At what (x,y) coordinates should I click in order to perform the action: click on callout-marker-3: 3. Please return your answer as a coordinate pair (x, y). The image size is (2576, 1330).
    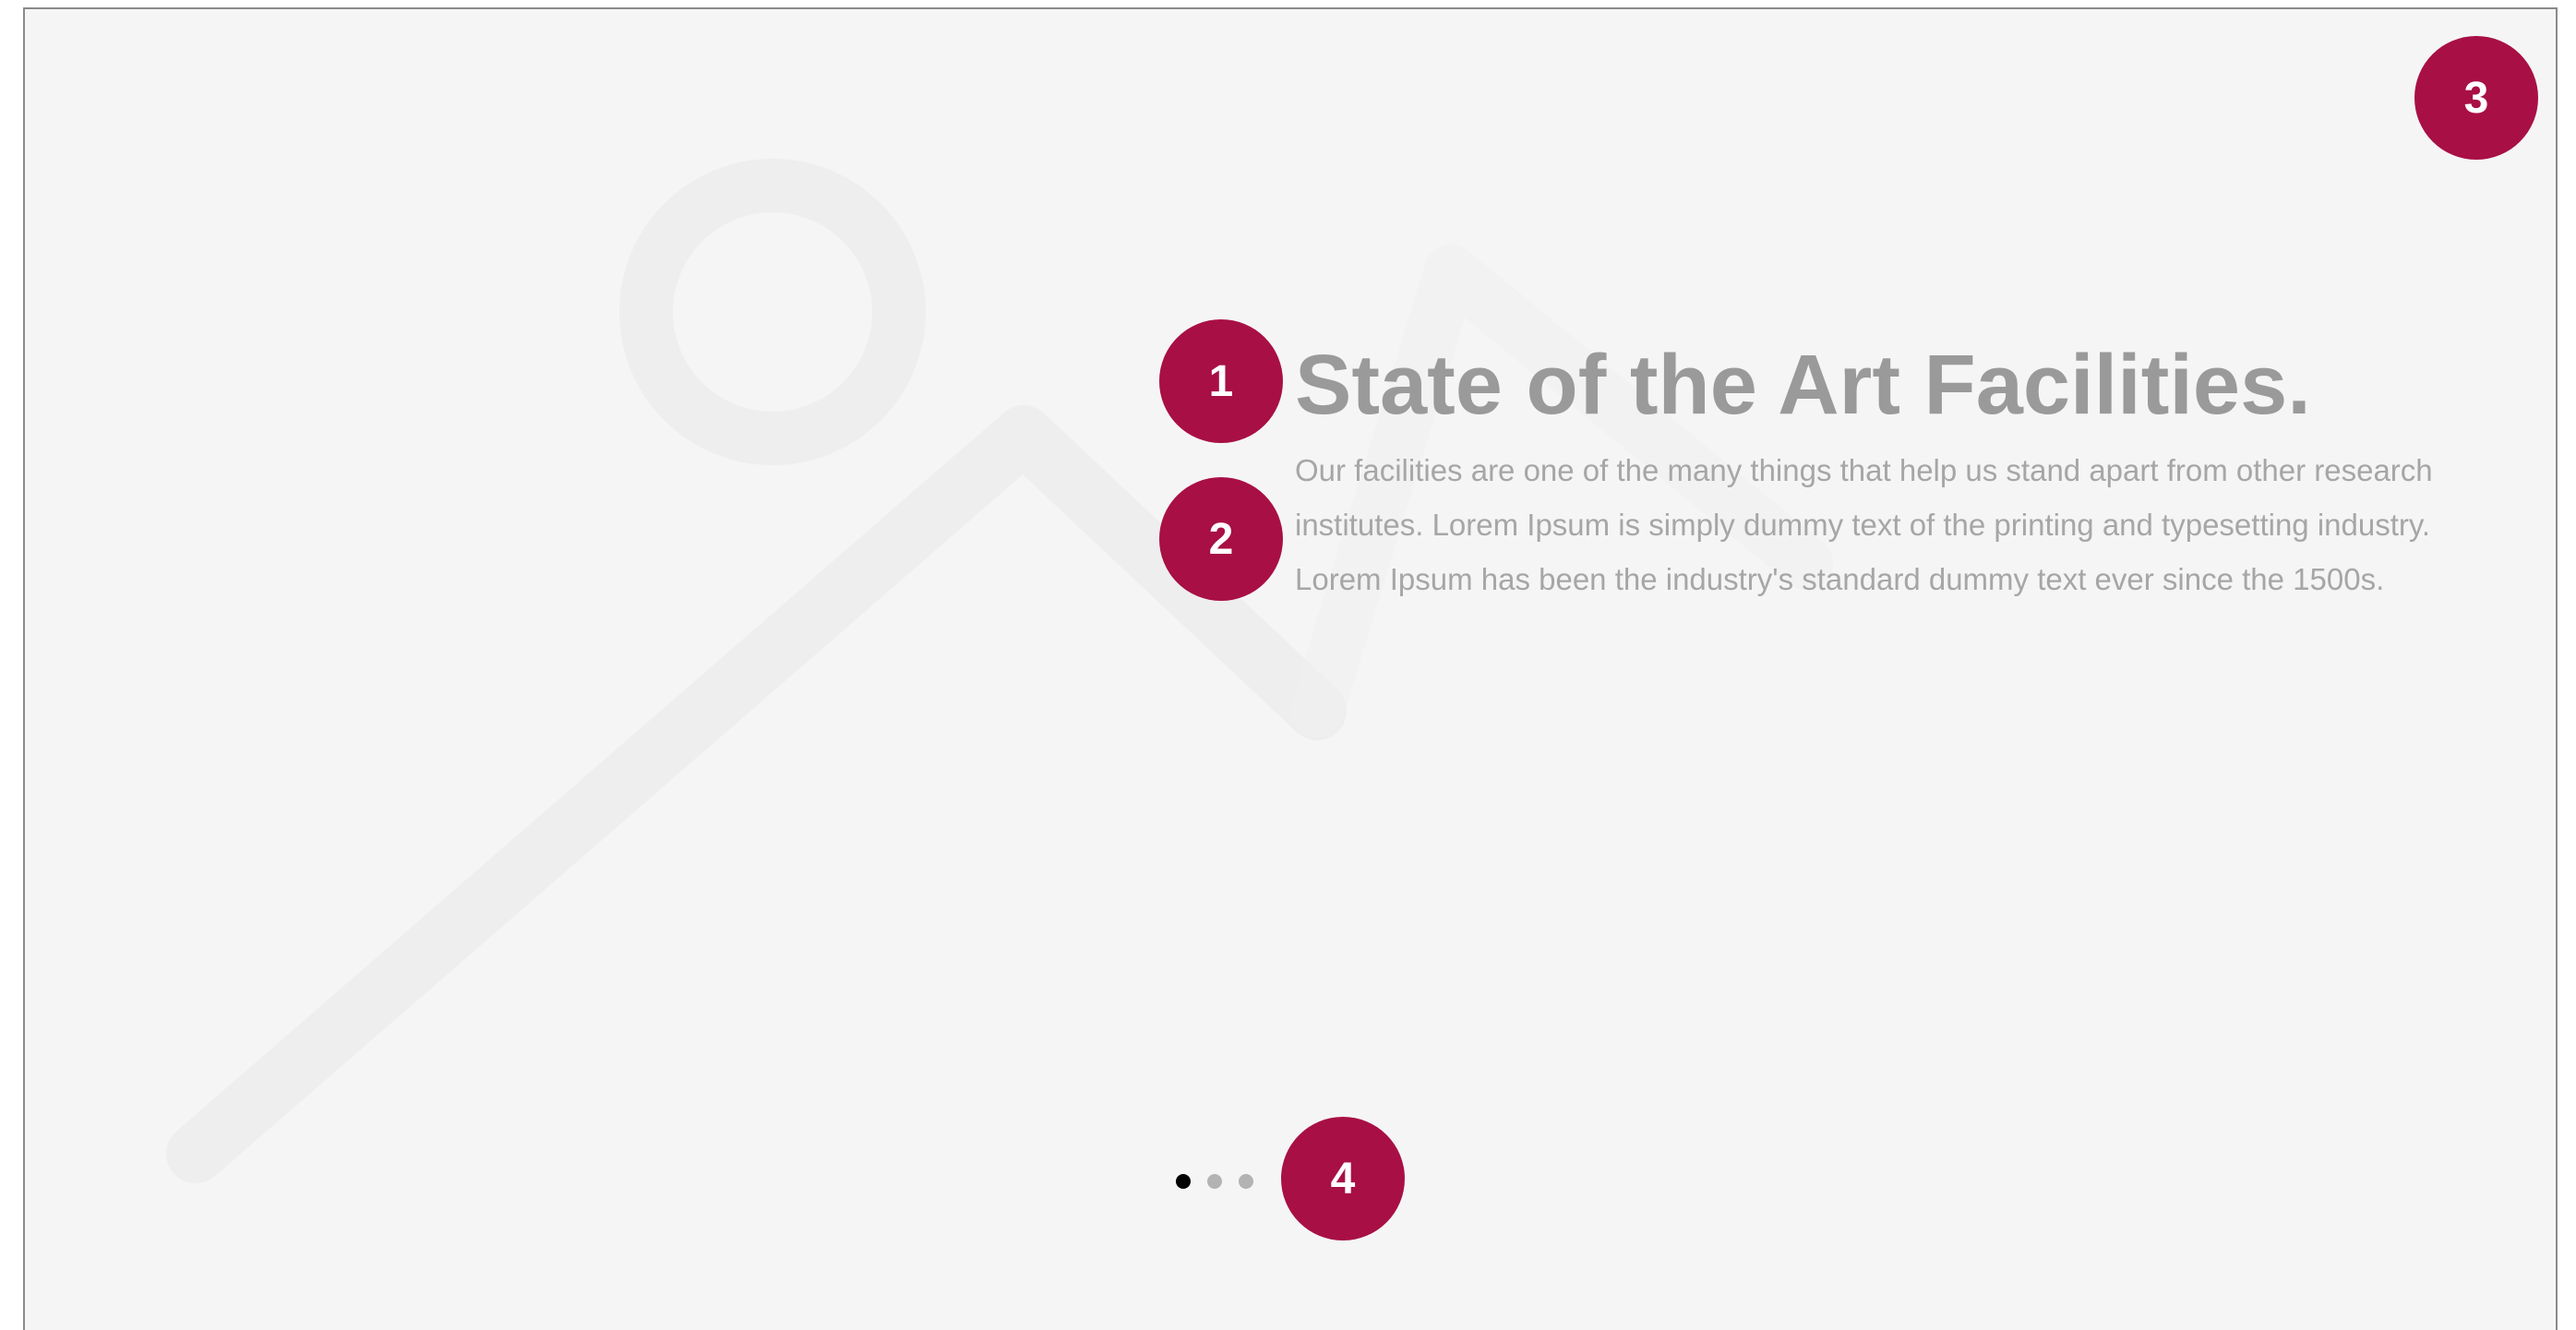
    Looking at the image, I should click on (2476, 98).